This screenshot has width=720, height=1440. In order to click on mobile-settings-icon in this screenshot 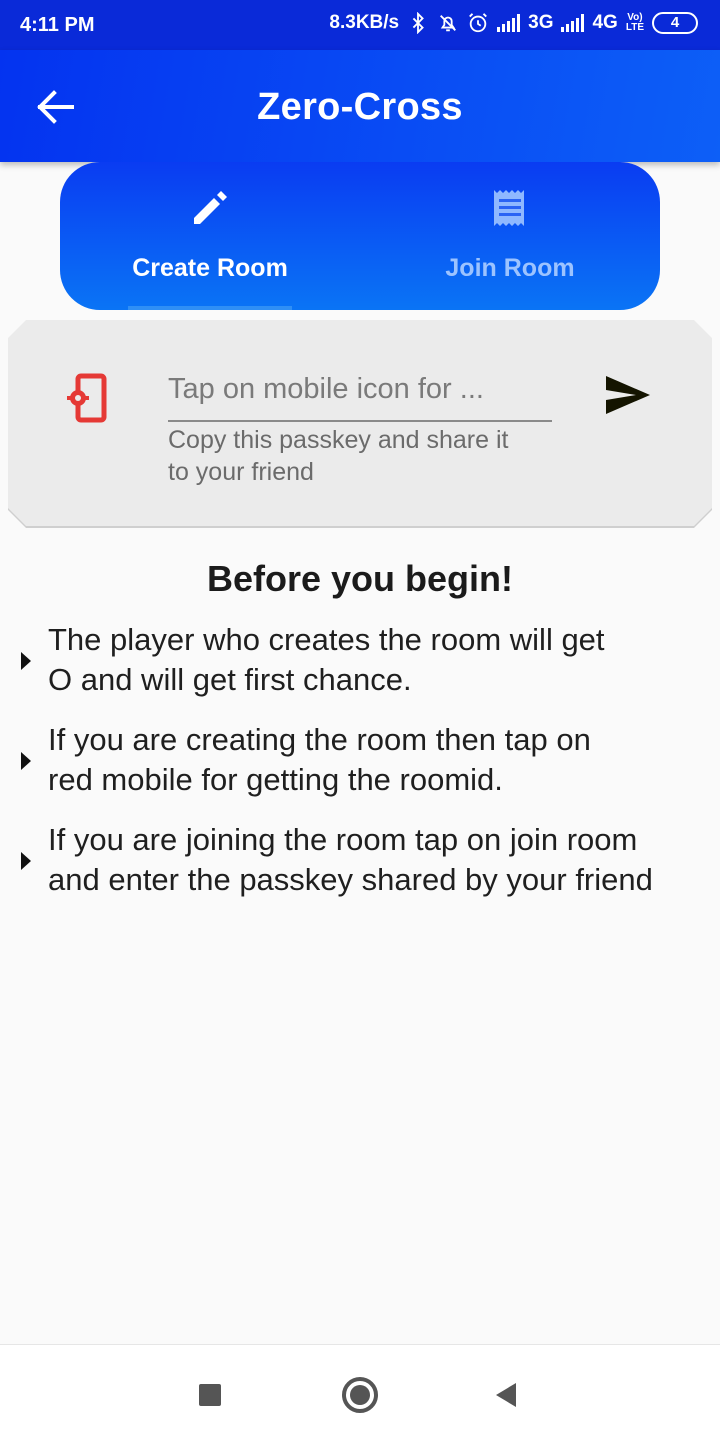, I will do `click(89, 400)`.